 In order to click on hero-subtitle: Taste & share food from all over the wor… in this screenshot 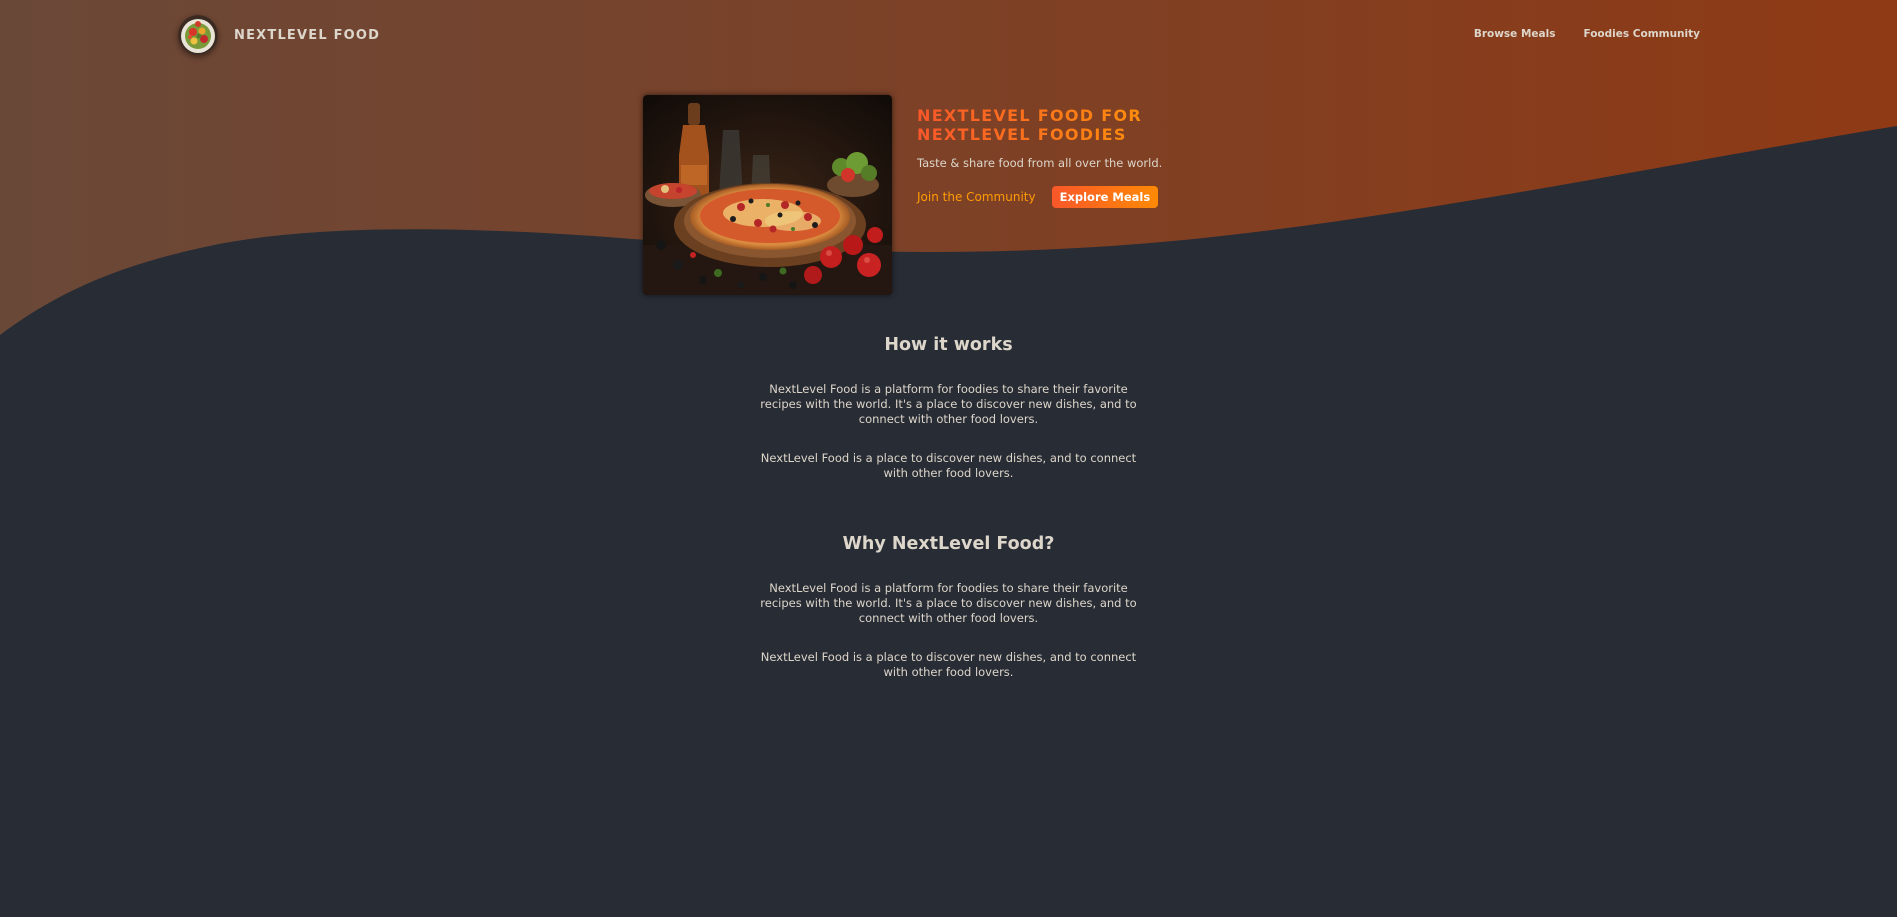, I will do `click(1040, 163)`.